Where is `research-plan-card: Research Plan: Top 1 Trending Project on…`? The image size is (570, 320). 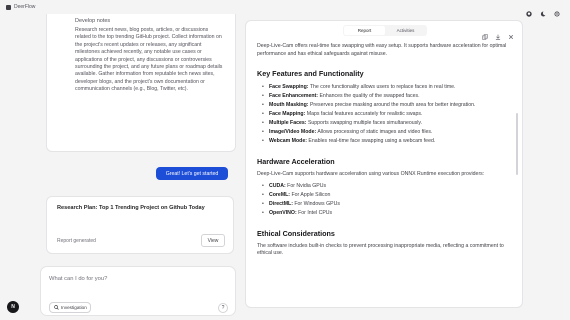
research-plan-card: Research Plan: Top 1 Trending Project on… is located at coordinates (140, 225).